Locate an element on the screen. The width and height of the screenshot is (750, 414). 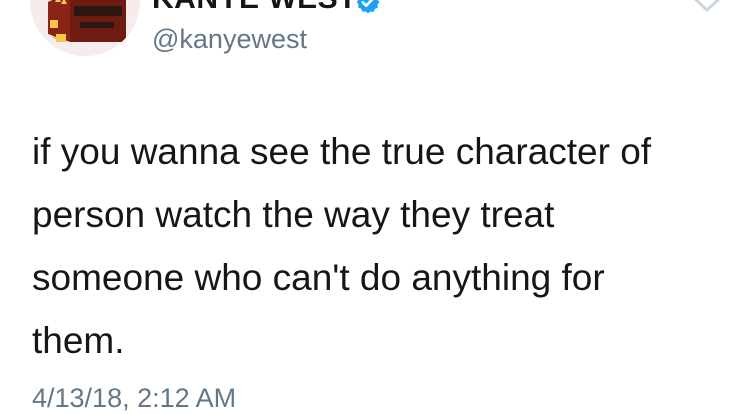
display-name: KANYE WEST is located at coordinates (254, 8).